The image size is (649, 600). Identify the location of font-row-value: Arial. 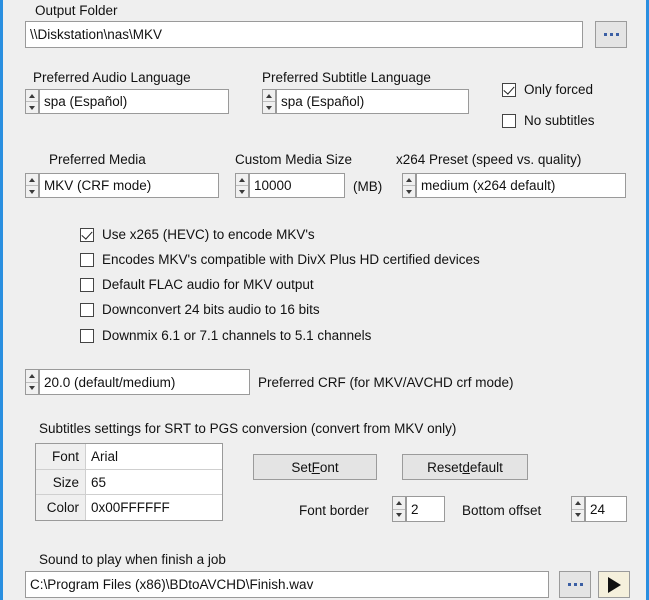
(153, 456).